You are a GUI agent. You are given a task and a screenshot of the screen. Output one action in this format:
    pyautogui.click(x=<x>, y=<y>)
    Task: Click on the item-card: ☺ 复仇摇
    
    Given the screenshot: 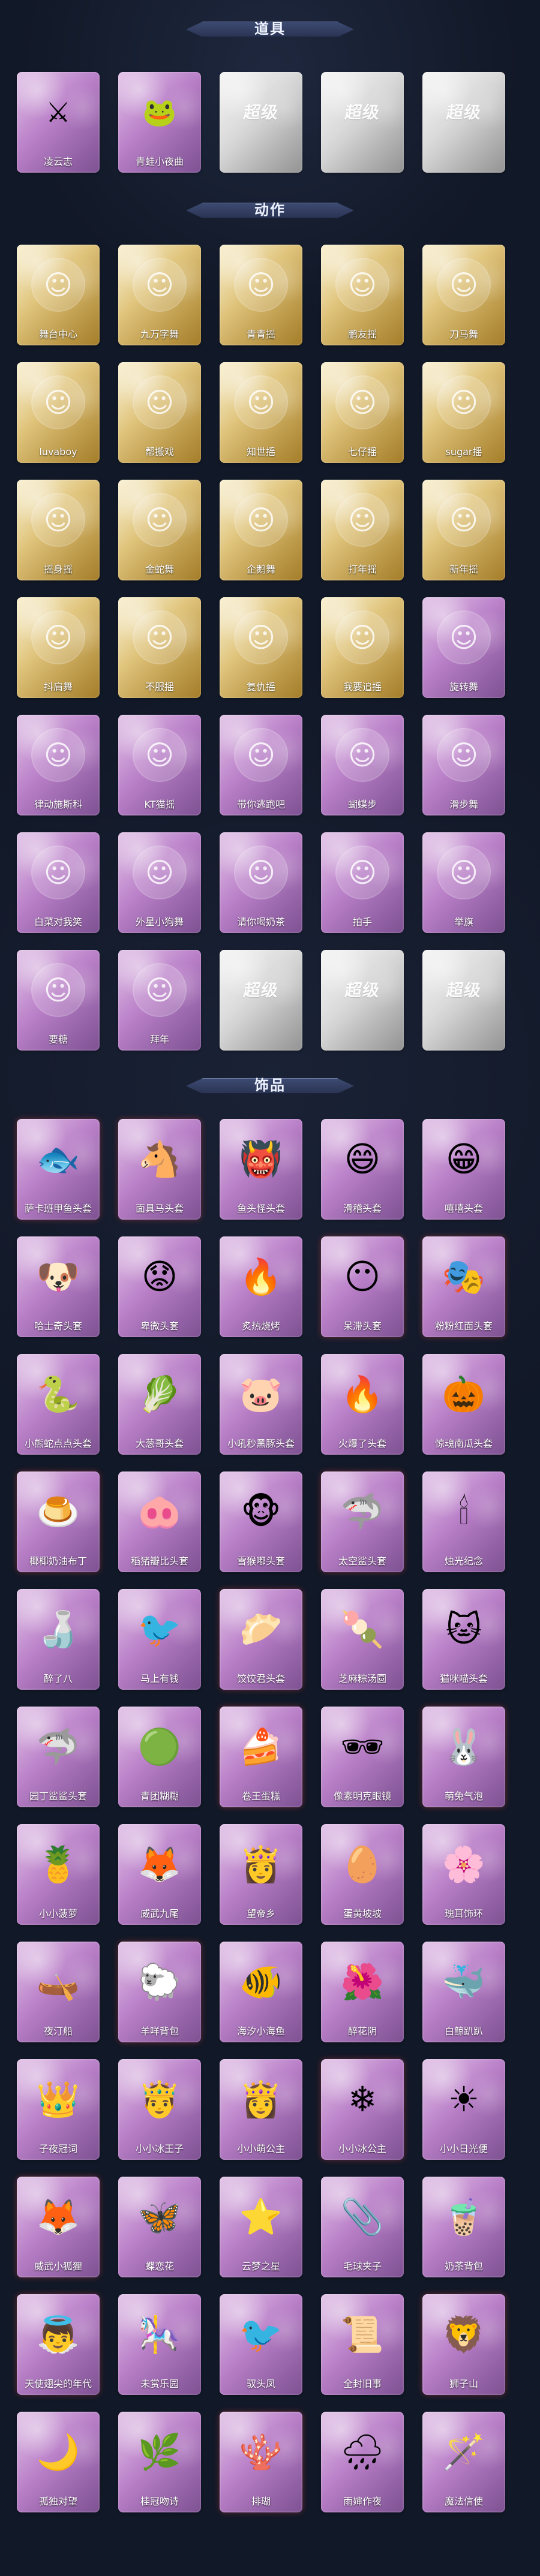 What is the action you would take?
    pyautogui.click(x=261, y=647)
    